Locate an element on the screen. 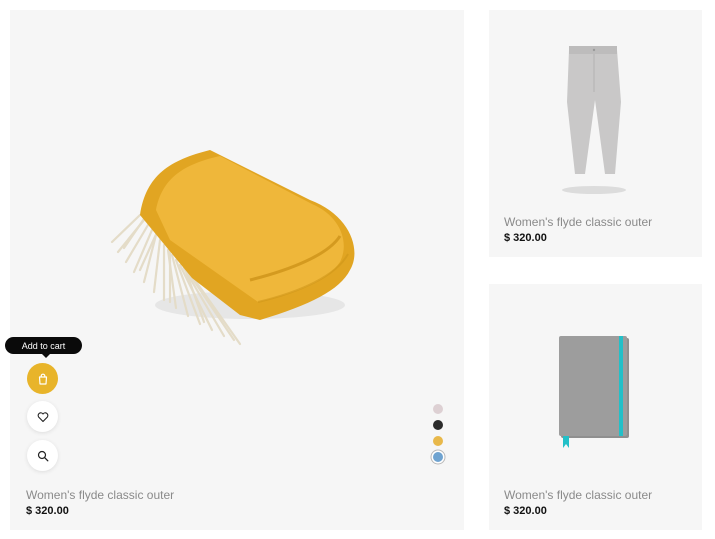 The image size is (715, 539). heart-icon is located at coordinates (42, 416).